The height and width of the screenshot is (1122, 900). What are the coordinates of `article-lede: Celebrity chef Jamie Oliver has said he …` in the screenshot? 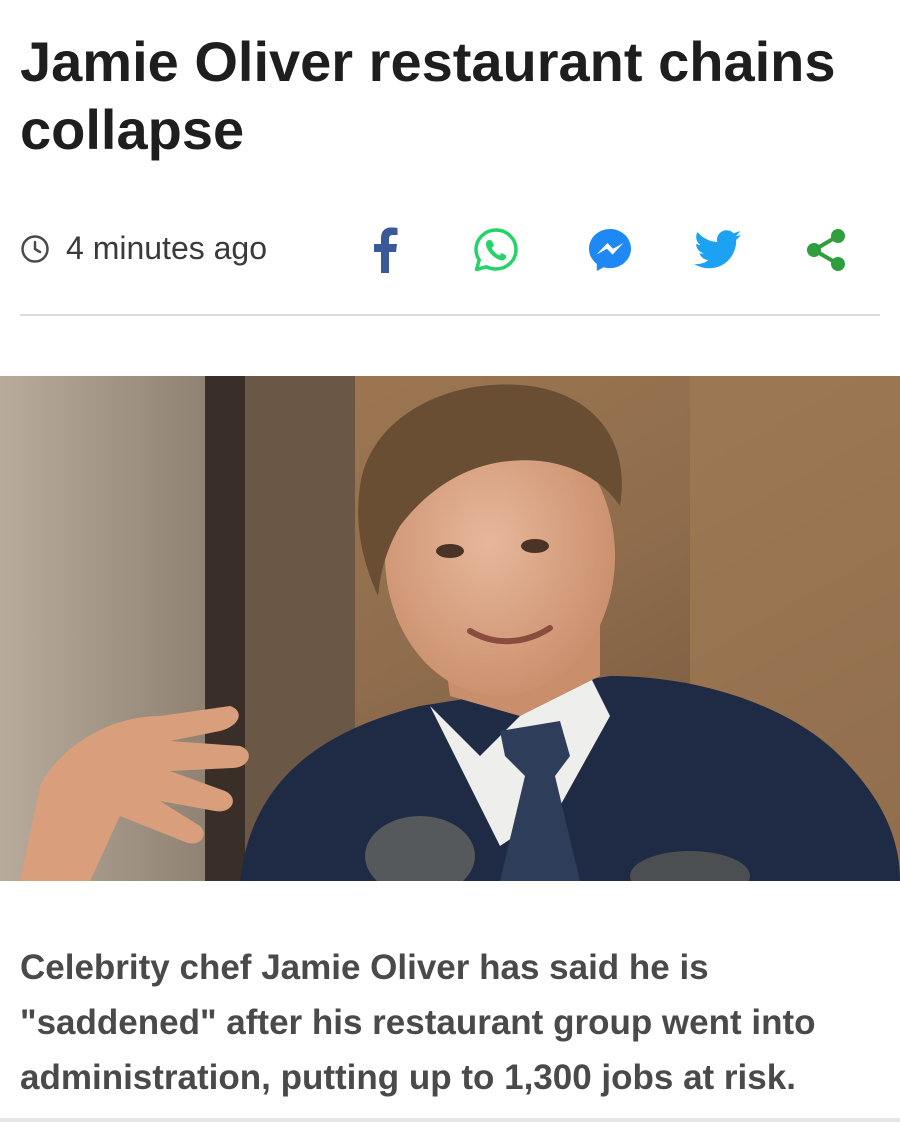 It's located at (418, 1022).